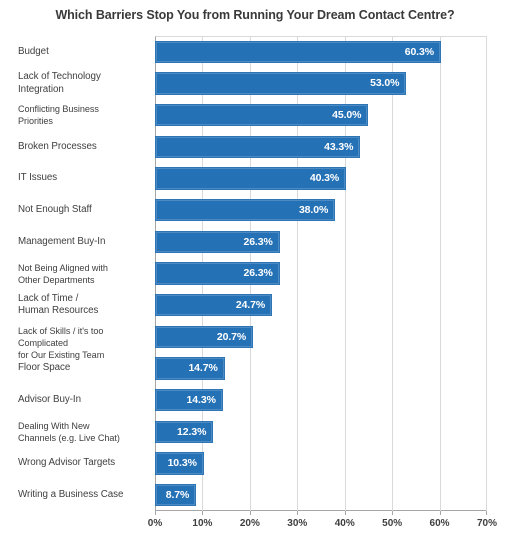 Image resolution: width=510 pixels, height=542 pixels. I want to click on category-label: Not Being Aligned with Other Departments, so click(84, 274).